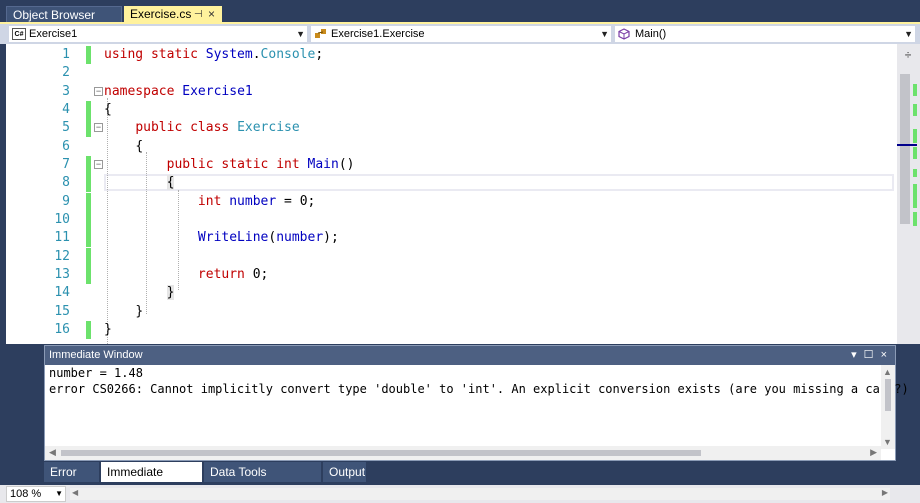  Describe the element at coordinates (66, 91) in the screenshot. I see `line-number: 3` at that location.